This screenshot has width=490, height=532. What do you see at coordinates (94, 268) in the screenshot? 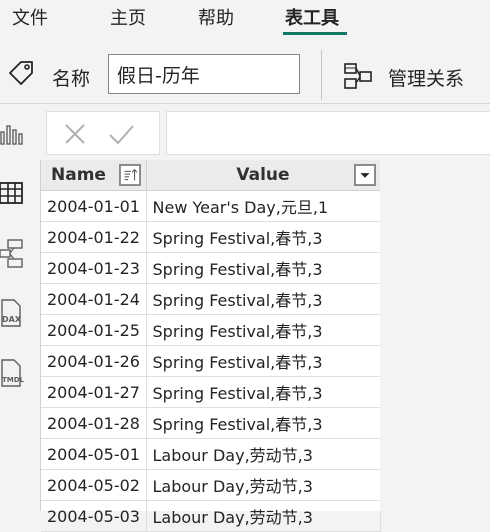
I see `cell-name: 2004-01-23` at bounding box center [94, 268].